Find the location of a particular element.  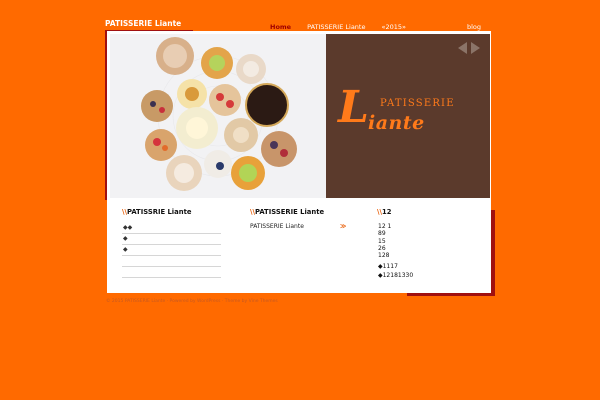

column-1-heading: \\PATISSRIE Liante is located at coordinates (156, 212).